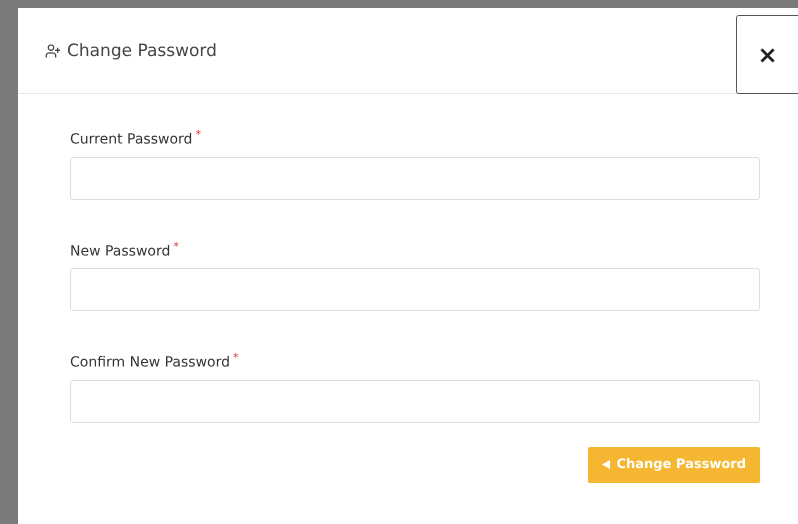 This screenshot has width=798, height=524. I want to click on field-label: Current Password $^{*}$, so click(136, 138).